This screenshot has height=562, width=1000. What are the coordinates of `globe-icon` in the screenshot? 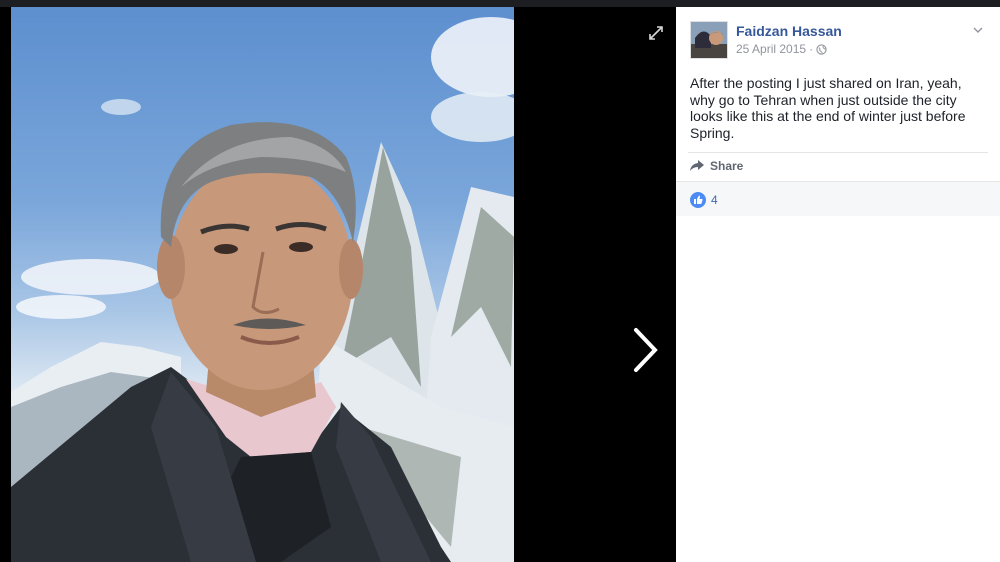 It's located at (821, 49).